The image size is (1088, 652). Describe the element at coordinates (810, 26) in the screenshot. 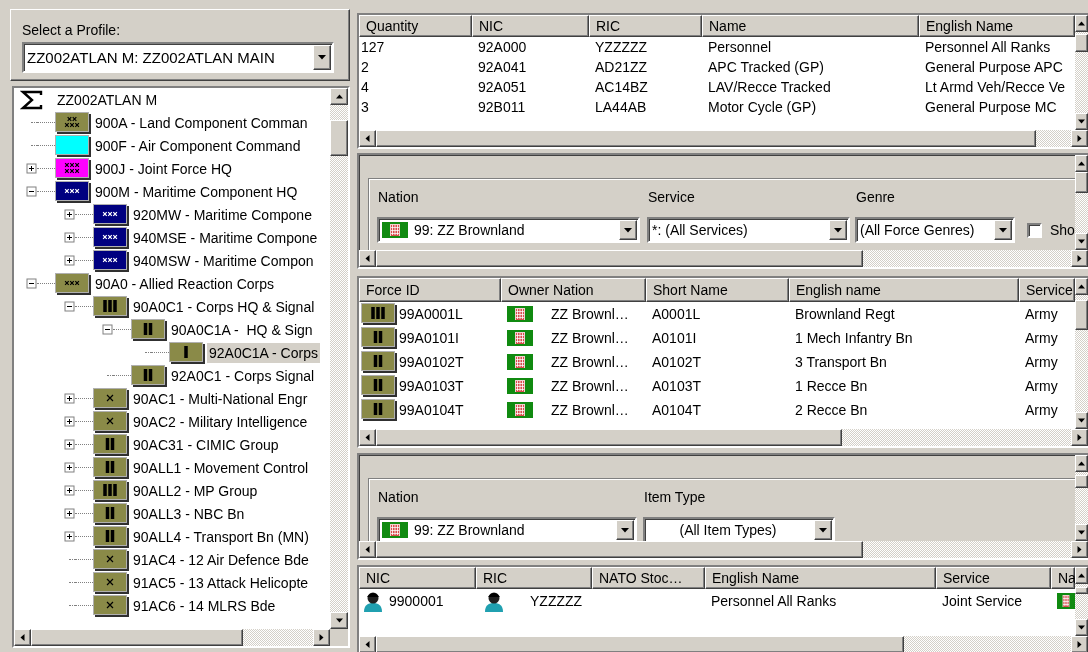

I see `column-header: Name` at that location.